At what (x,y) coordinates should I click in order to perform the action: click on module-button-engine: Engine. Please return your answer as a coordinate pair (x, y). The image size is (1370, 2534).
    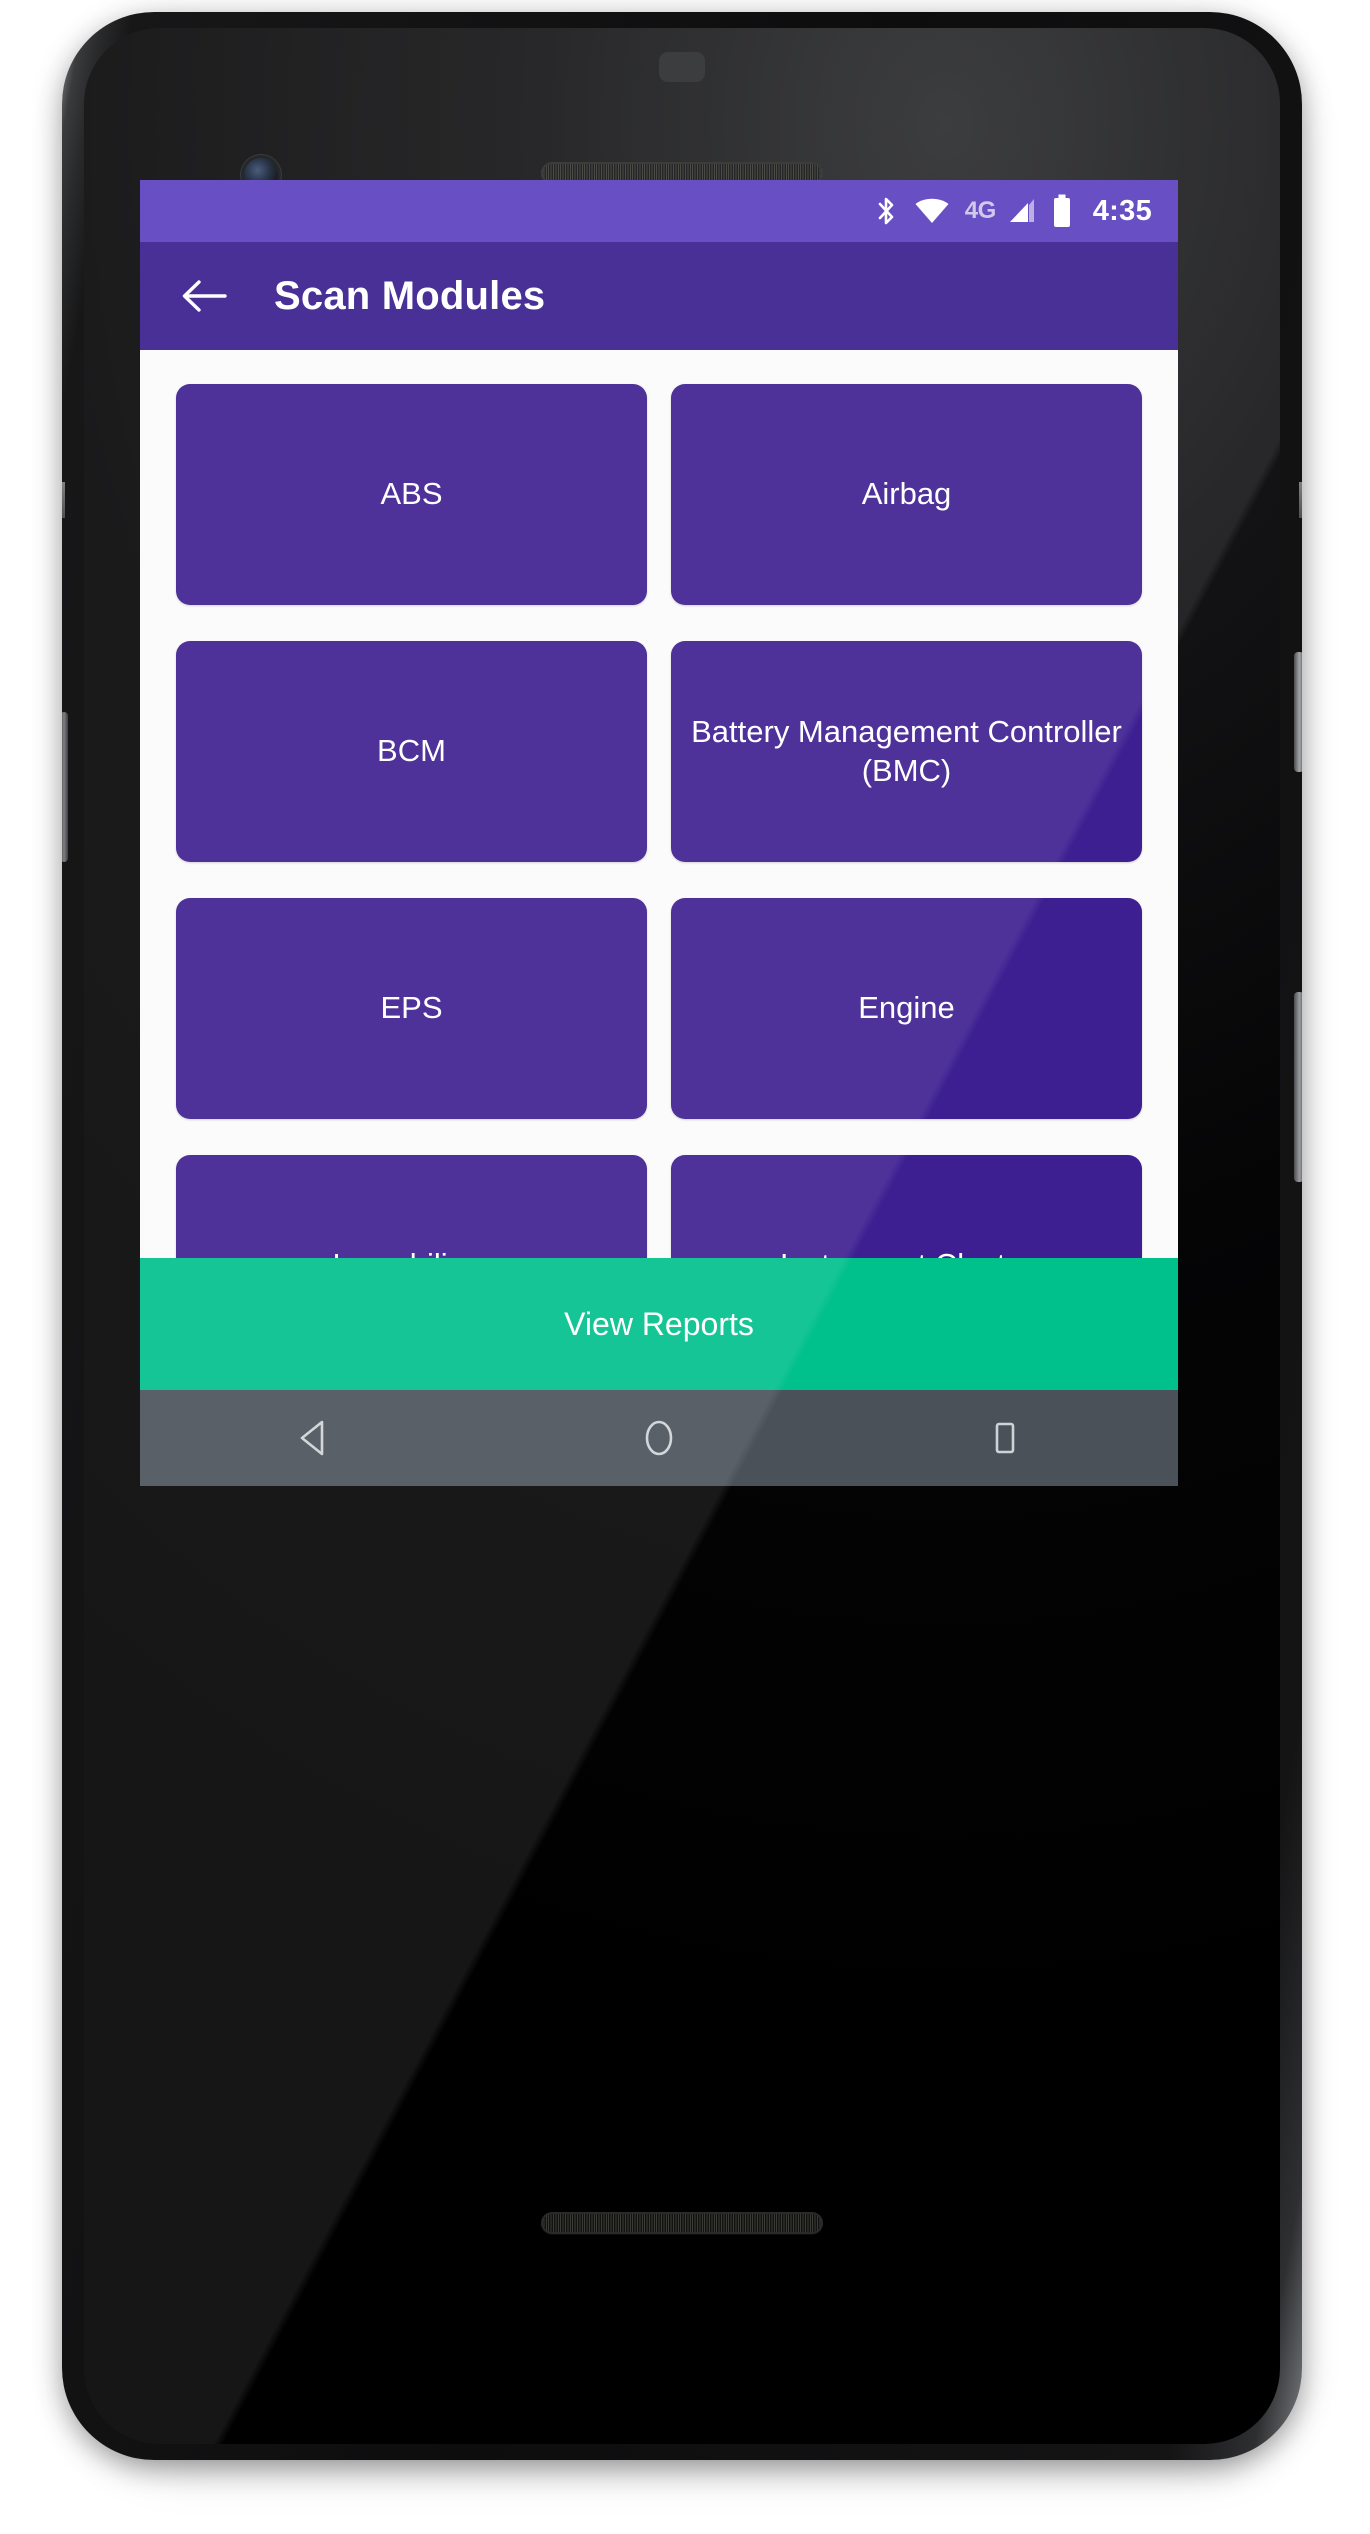
    Looking at the image, I should click on (906, 1008).